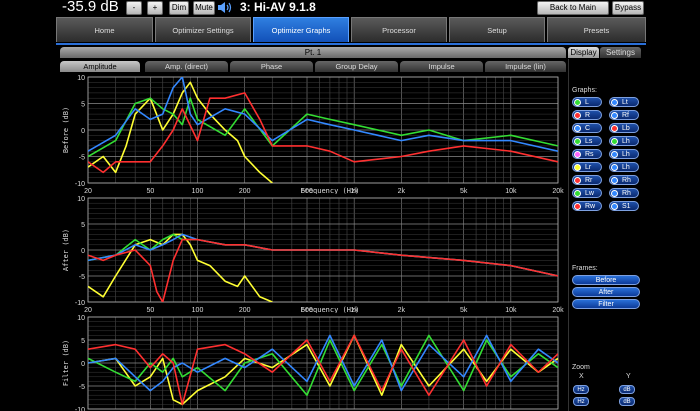 This screenshot has height=411, width=700. What do you see at coordinates (606, 292) in the screenshot?
I see `frame-after-button: After` at bounding box center [606, 292].